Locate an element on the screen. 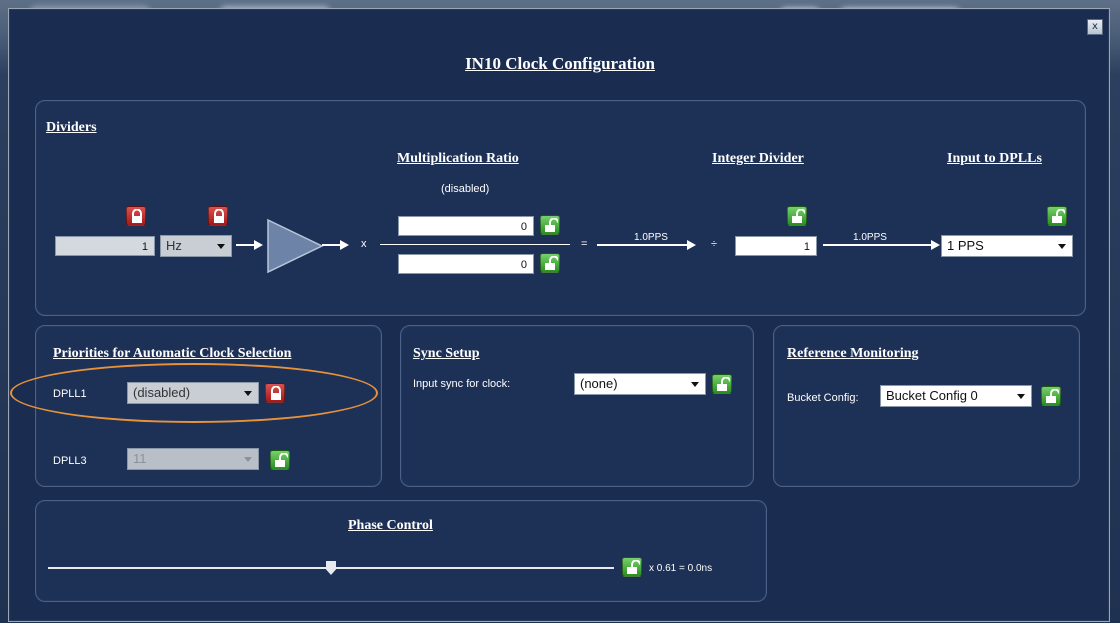  reference-monitoring-header: Reference Monitoring is located at coordinates (853, 353).